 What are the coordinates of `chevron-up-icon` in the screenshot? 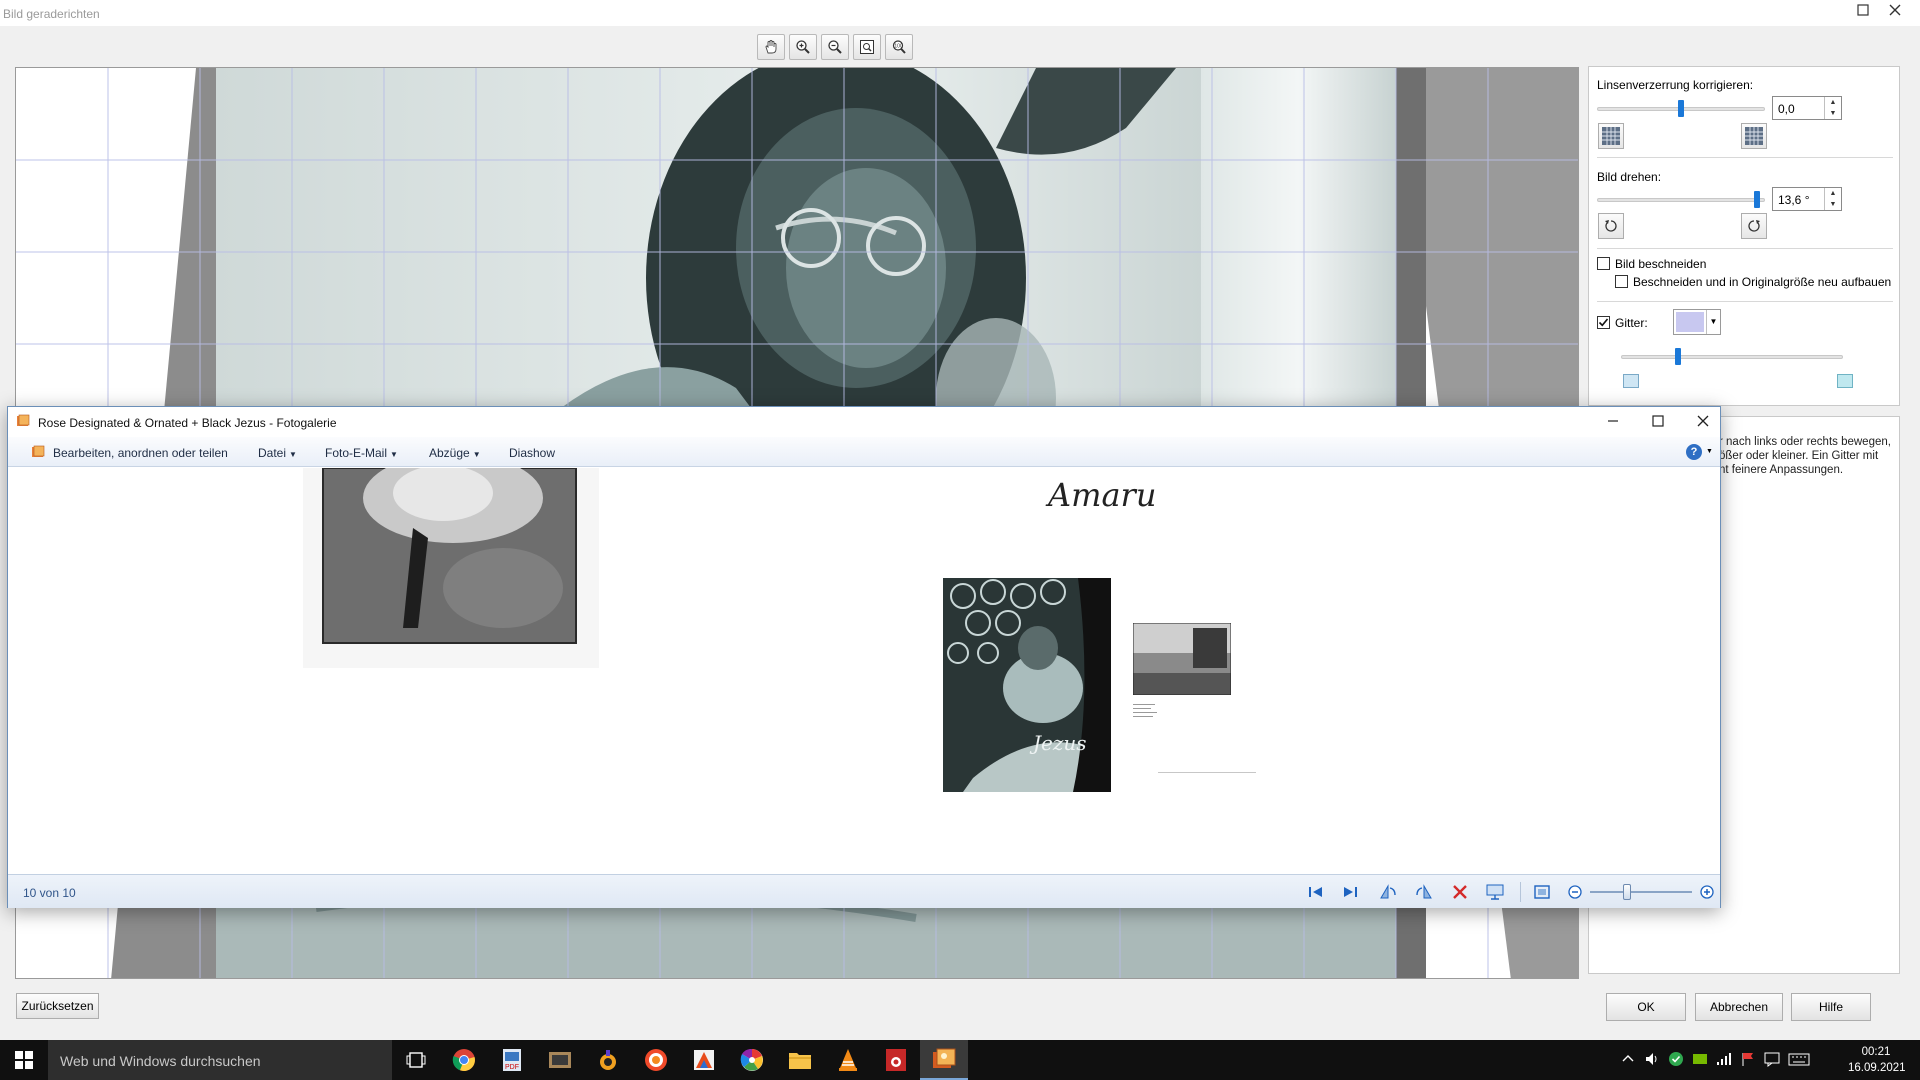 It's located at (1628, 1059).